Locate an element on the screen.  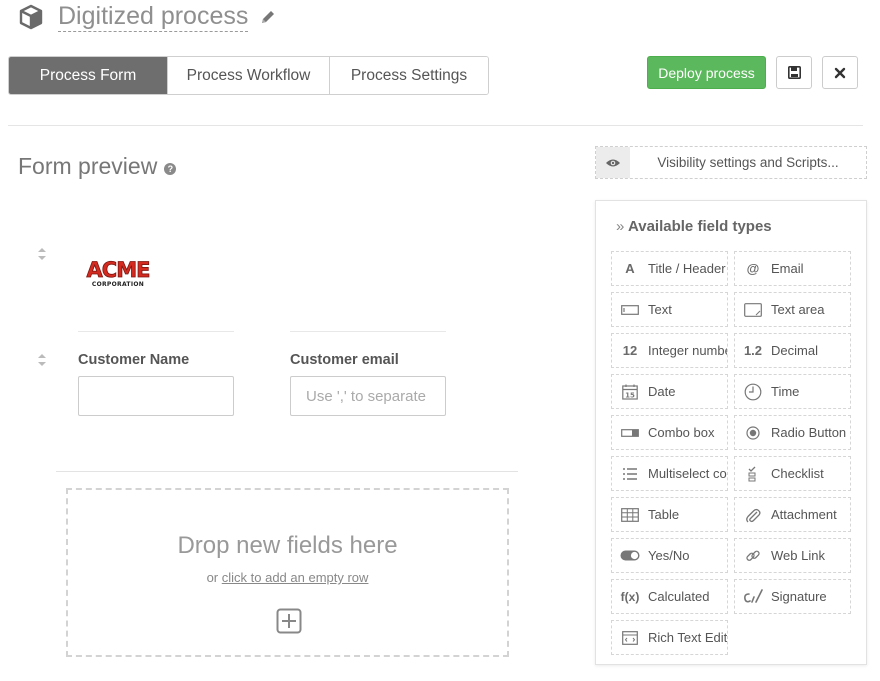
close-button is located at coordinates (840, 72).